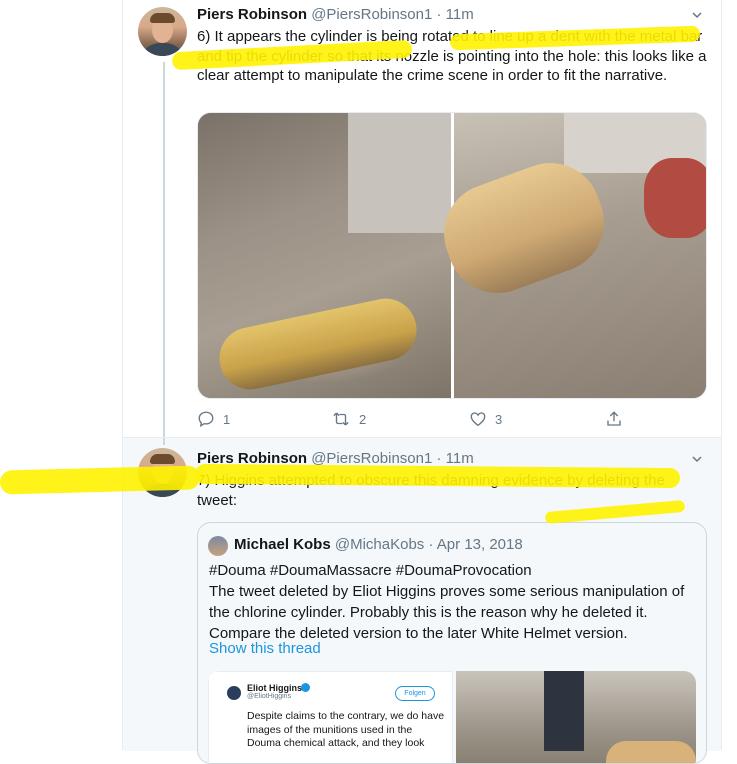 The width and height of the screenshot is (737, 764). What do you see at coordinates (478, 419) in the screenshot?
I see `heart-icon` at bounding box center [478, 419].